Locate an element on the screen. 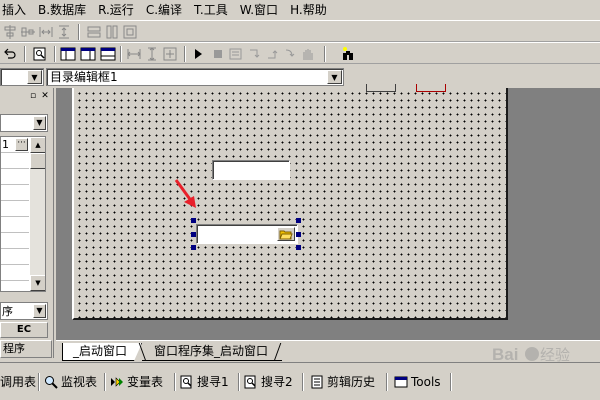  text-edit-control is located at coordinates (251, 170).